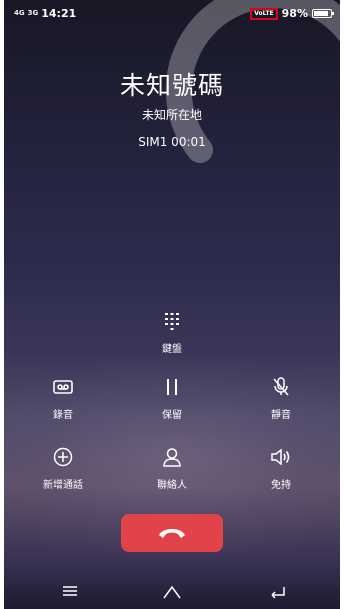 Image resolution: width=344 pixels, height=609 pixels. Describe the element at coordinates (63, 415) in the screenshot. I see `record-label: 錄音` at that location.